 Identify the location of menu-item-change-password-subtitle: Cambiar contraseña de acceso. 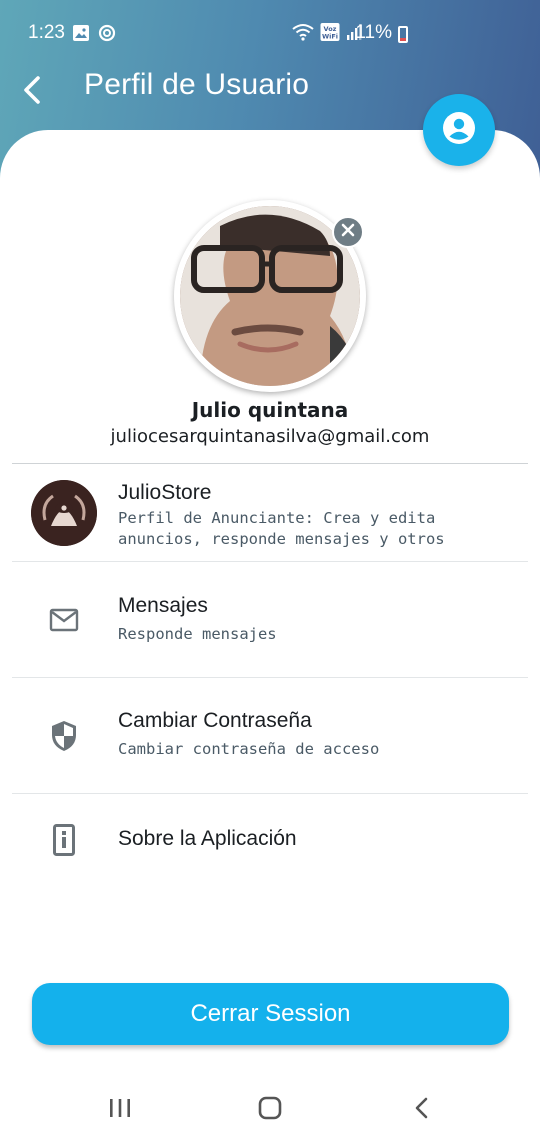
(249, 749).